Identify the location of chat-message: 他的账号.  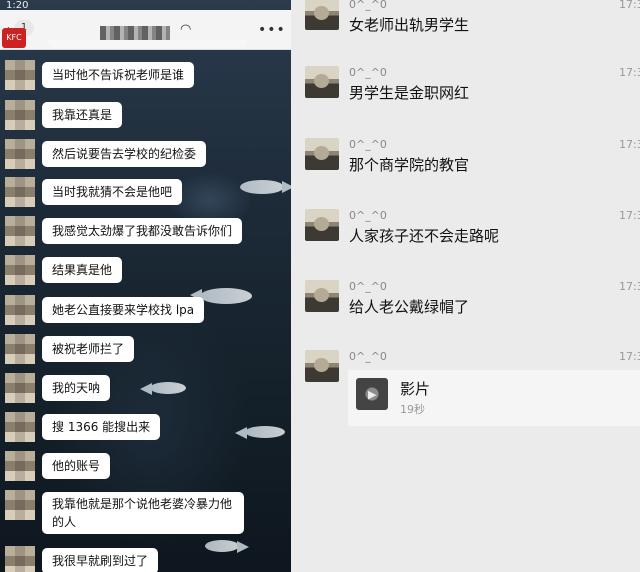
(145, 466).